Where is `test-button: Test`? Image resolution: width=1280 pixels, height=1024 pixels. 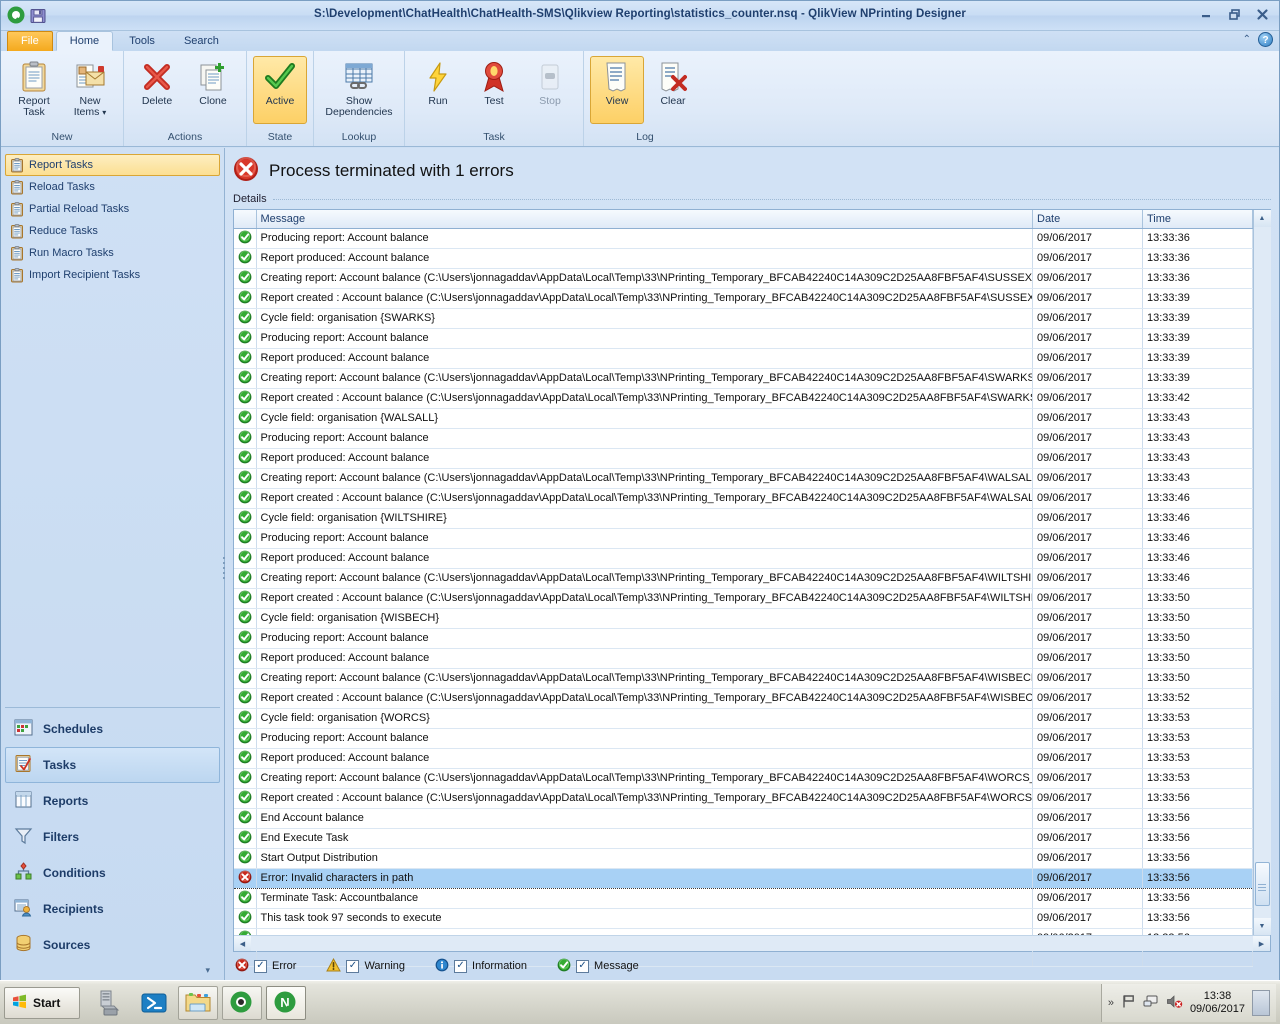 test-button: Test is located at coordinates (494, 90).